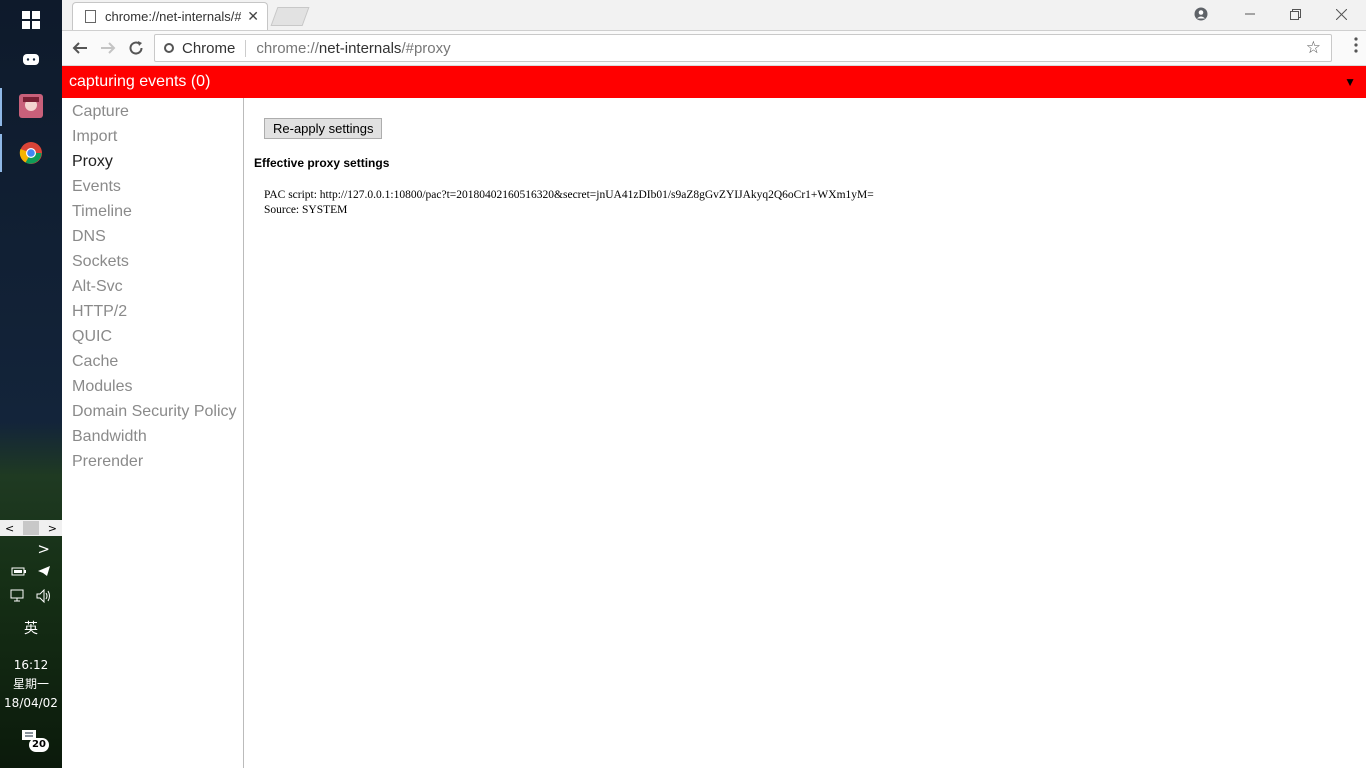  I want to click on tab-net-internals: chrome://net-internals/#proxy ✕, so click(170, 16).